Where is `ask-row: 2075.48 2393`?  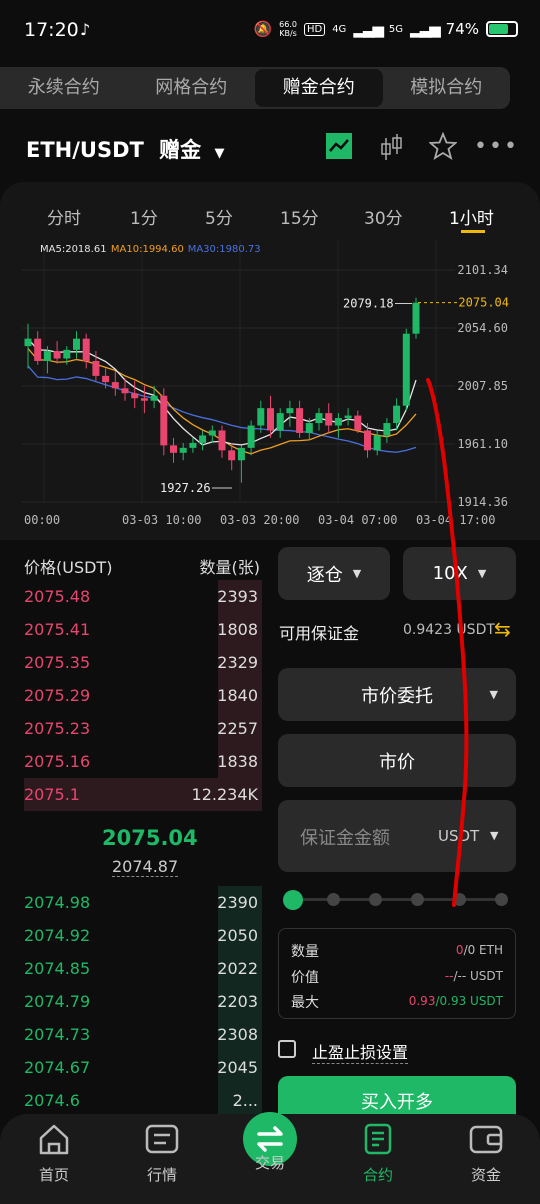 ask-row: 2075.48 2393 is located at coordinates (143, 596).